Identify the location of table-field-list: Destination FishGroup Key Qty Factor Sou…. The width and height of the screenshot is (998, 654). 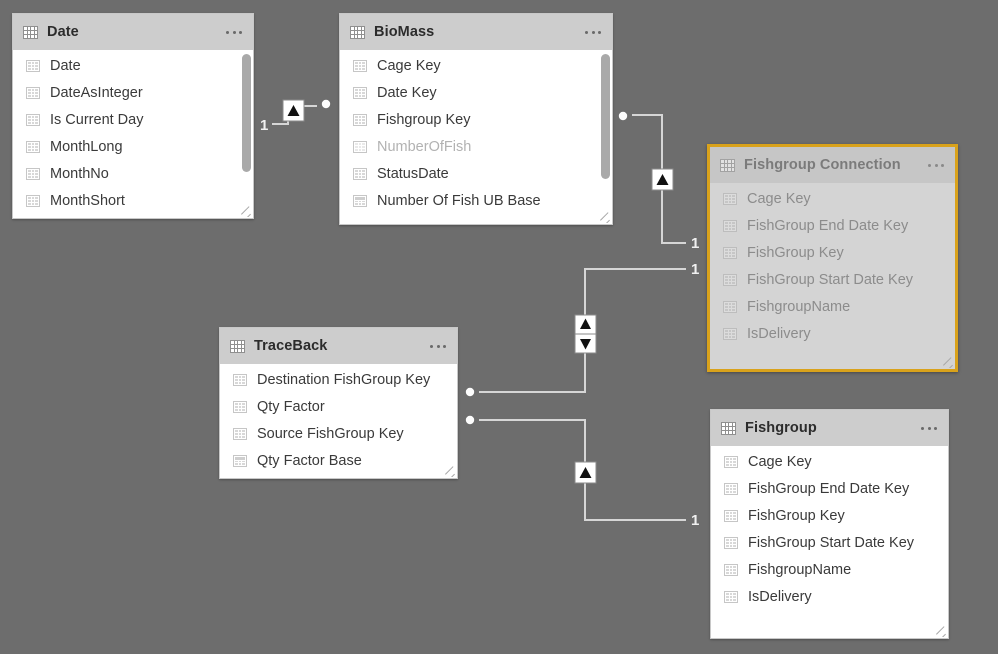
(338, 421).